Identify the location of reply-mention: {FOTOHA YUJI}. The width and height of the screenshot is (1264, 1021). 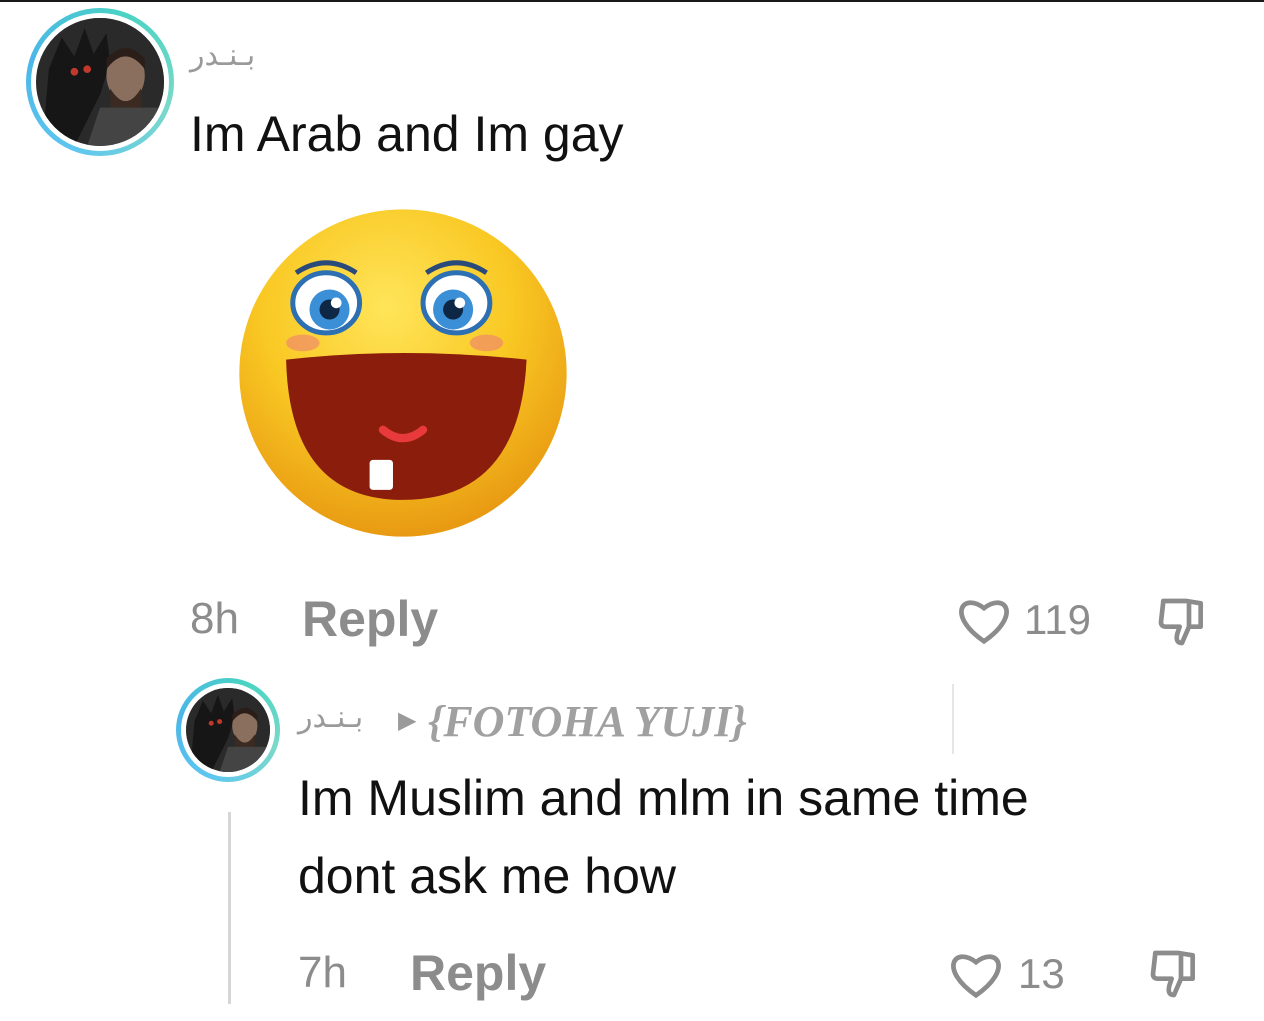
(587, 721).